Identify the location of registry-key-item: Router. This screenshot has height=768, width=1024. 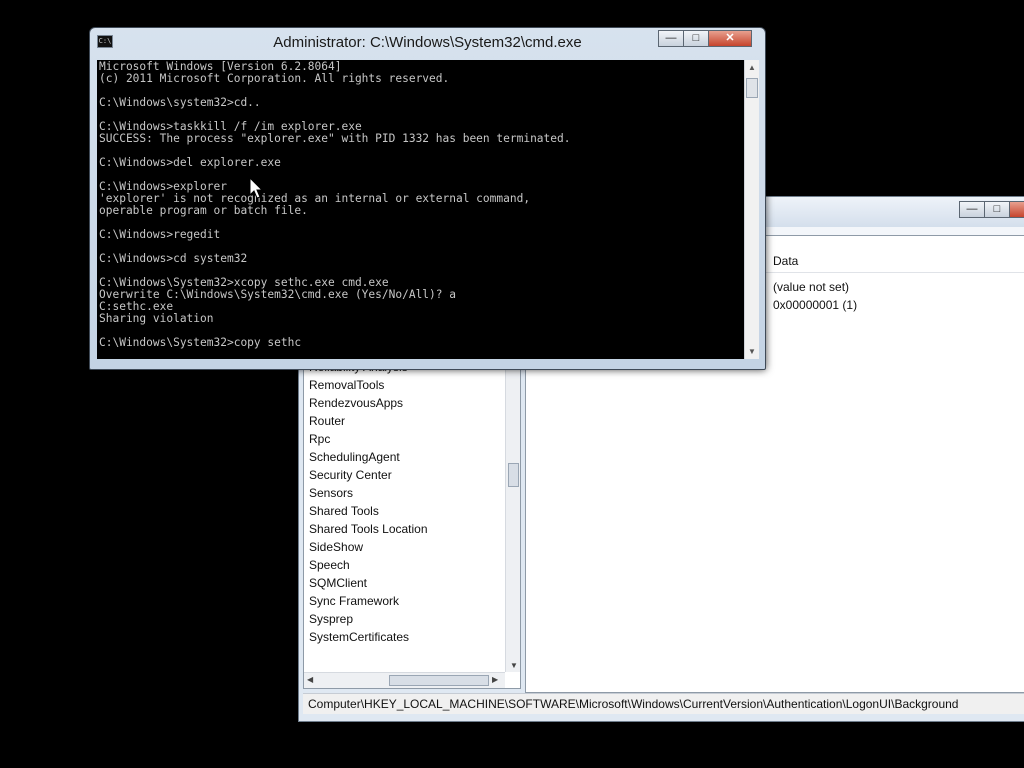
(368, 421).